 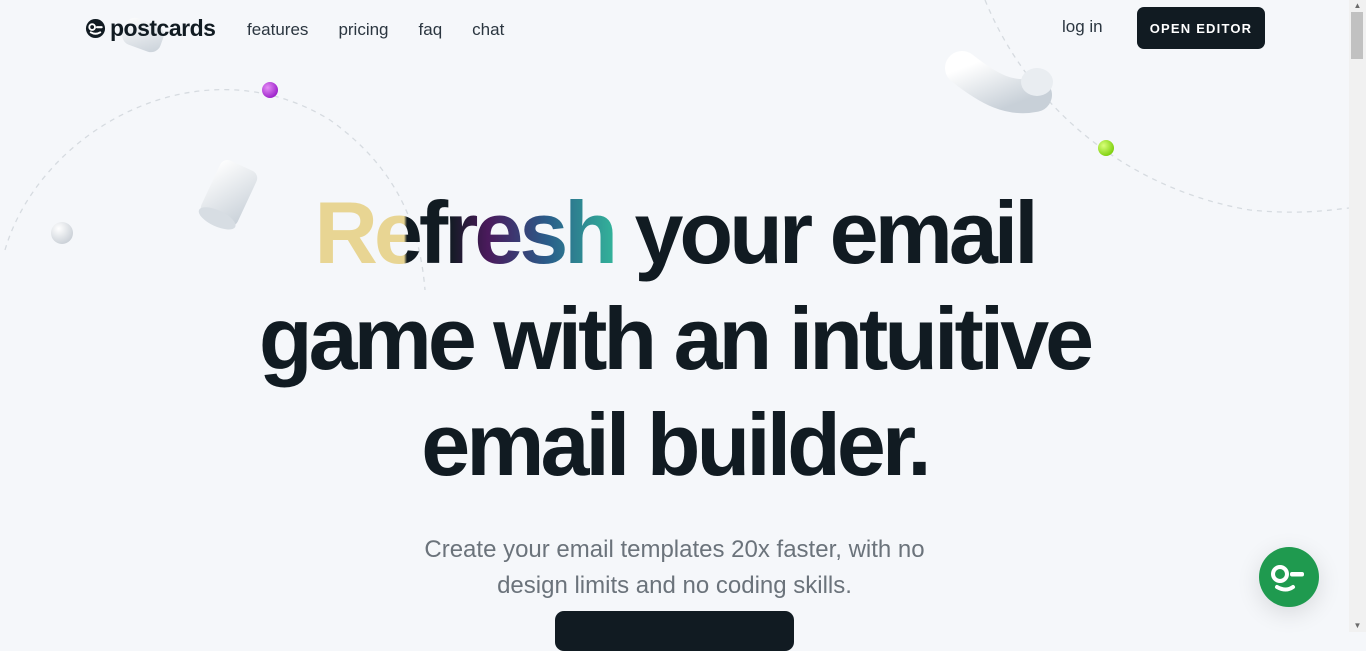 What do you see at coordinates (466, 232) in the screenshot?
I see `hero-accent-word: Refresh` at bounding box center [466, 232].